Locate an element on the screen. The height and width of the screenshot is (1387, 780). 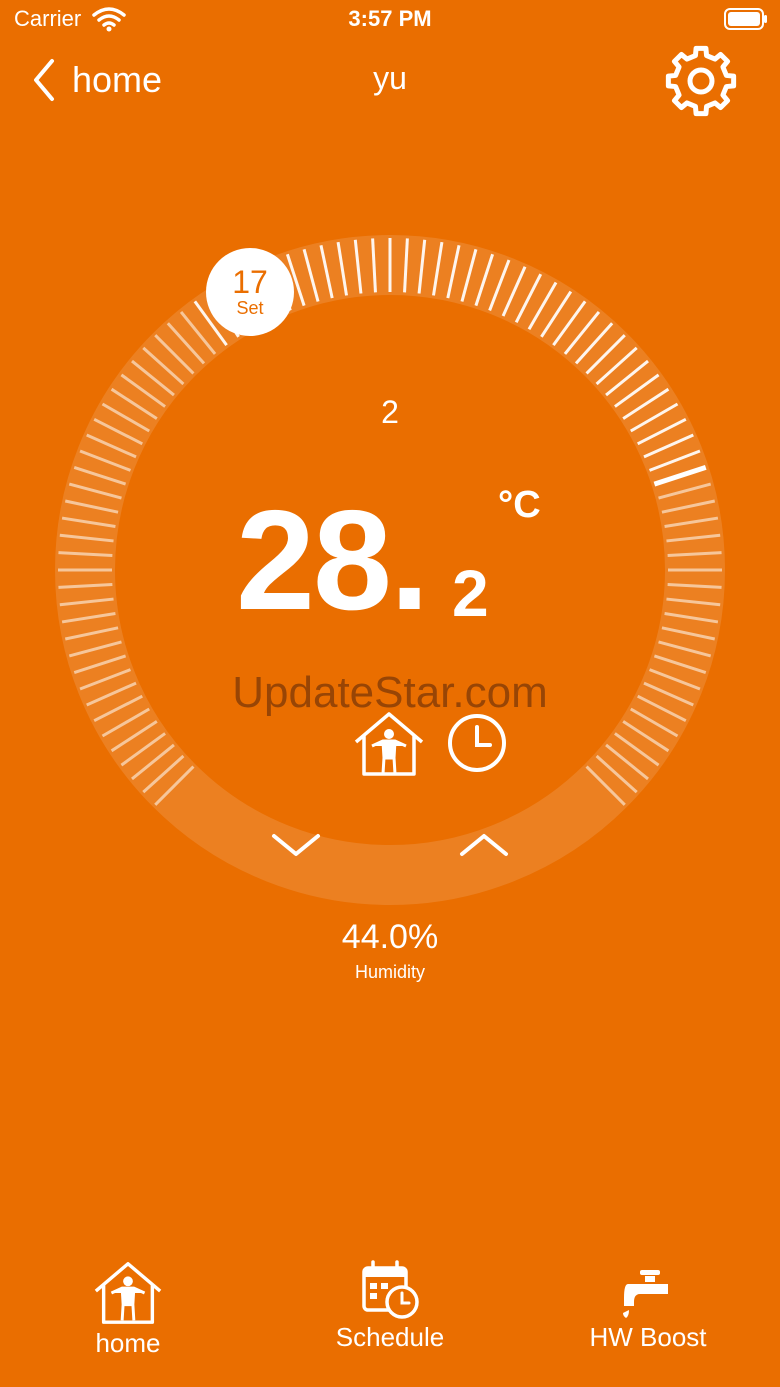
faucet-icon is located at coordinates (645, 1294).